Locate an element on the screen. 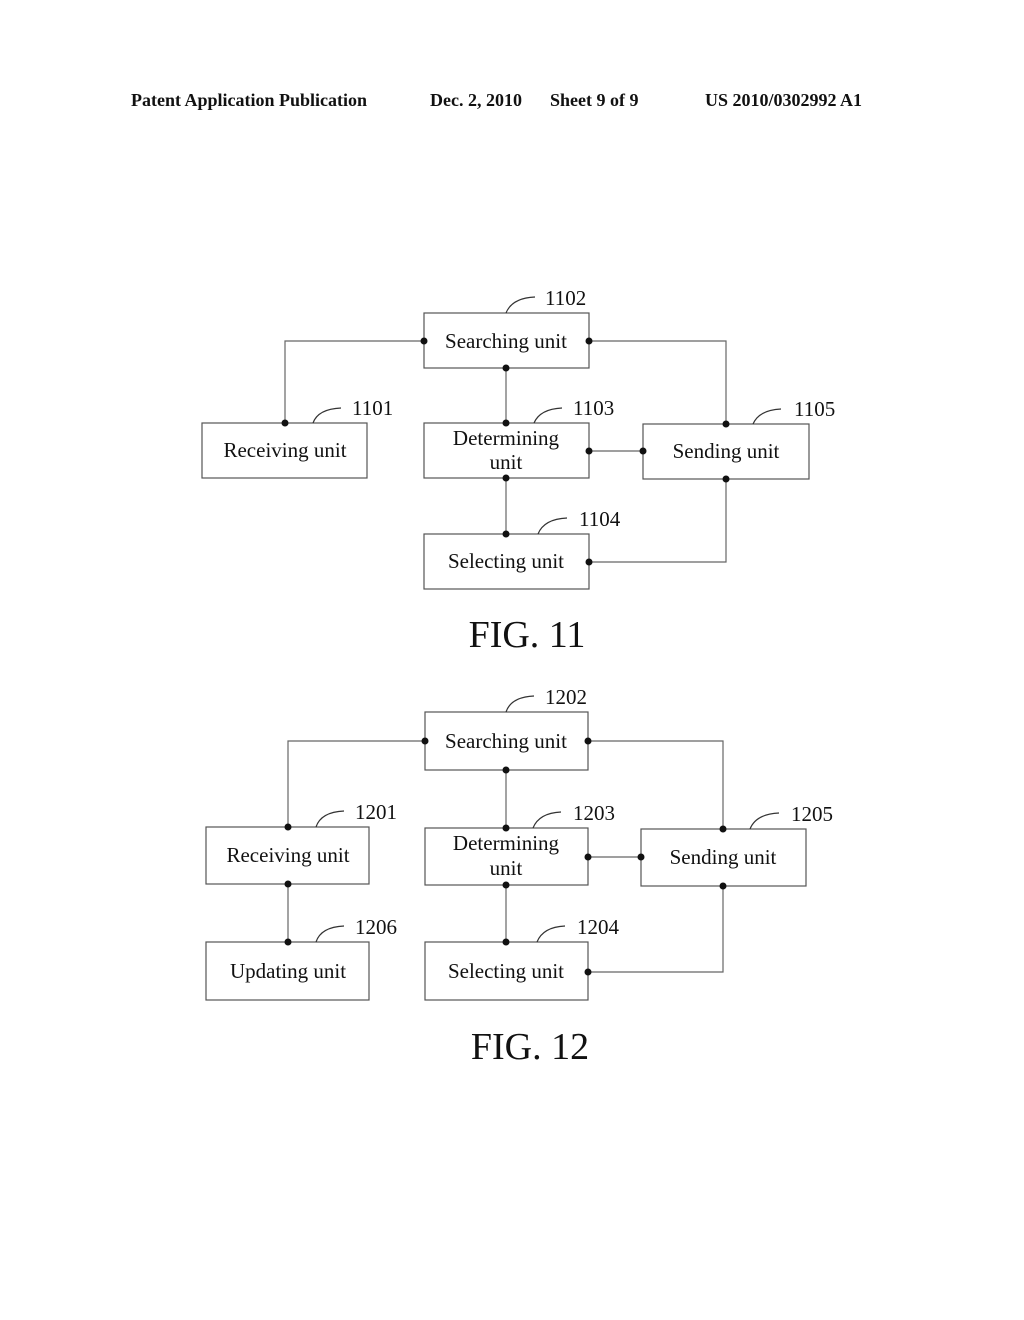 The height and width of the screenshot is (1320, 1024). ref-1204: 1204 is located at coordinates (598, 927).